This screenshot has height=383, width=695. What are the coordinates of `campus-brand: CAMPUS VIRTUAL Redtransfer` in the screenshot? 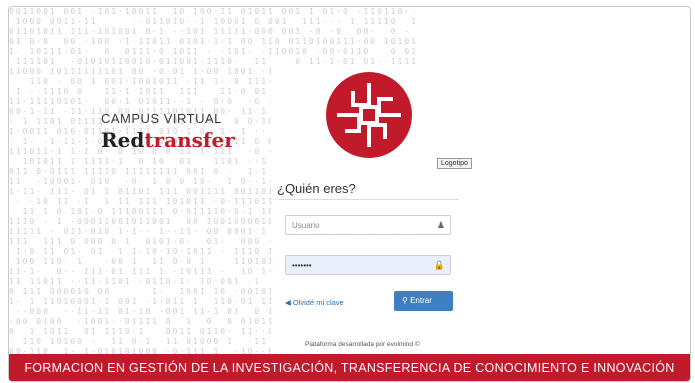 It's located at (168, 131).